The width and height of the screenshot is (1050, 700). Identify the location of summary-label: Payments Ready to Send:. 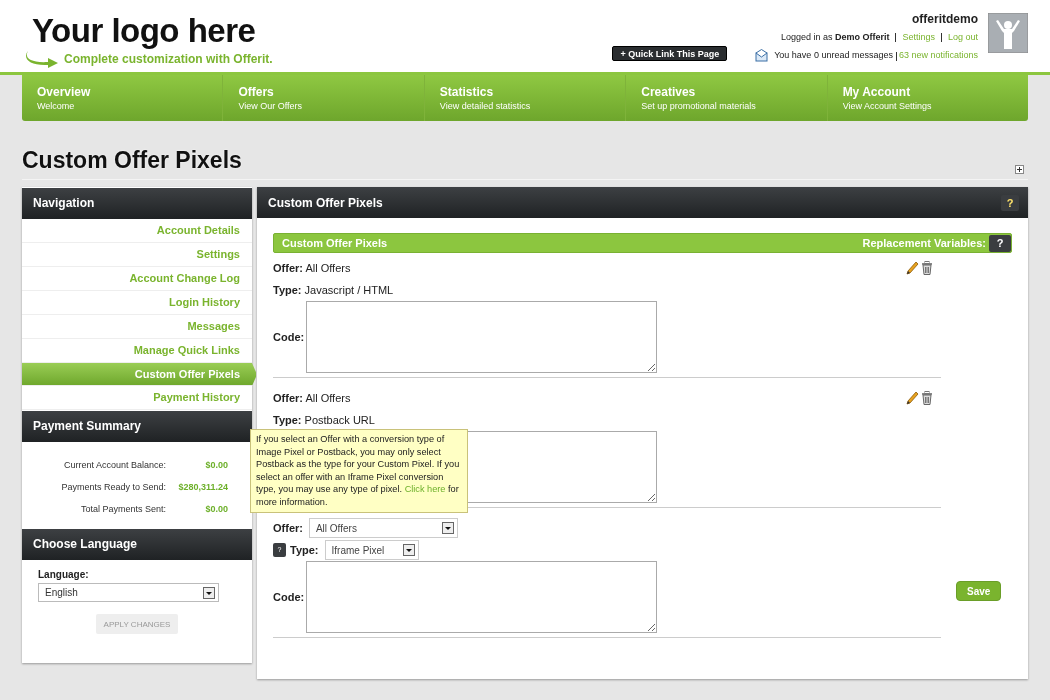
(113, 487).